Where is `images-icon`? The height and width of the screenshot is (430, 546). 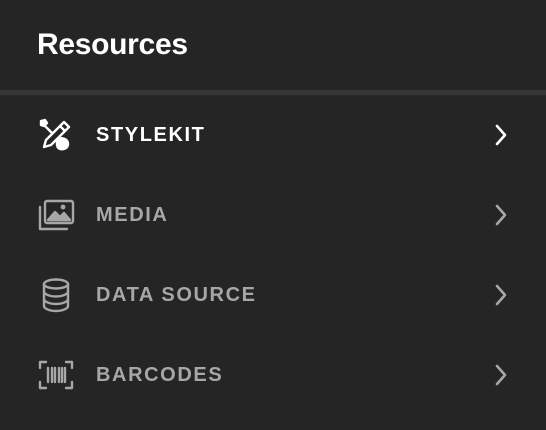
images-icon is located at coordinates (56, 215).